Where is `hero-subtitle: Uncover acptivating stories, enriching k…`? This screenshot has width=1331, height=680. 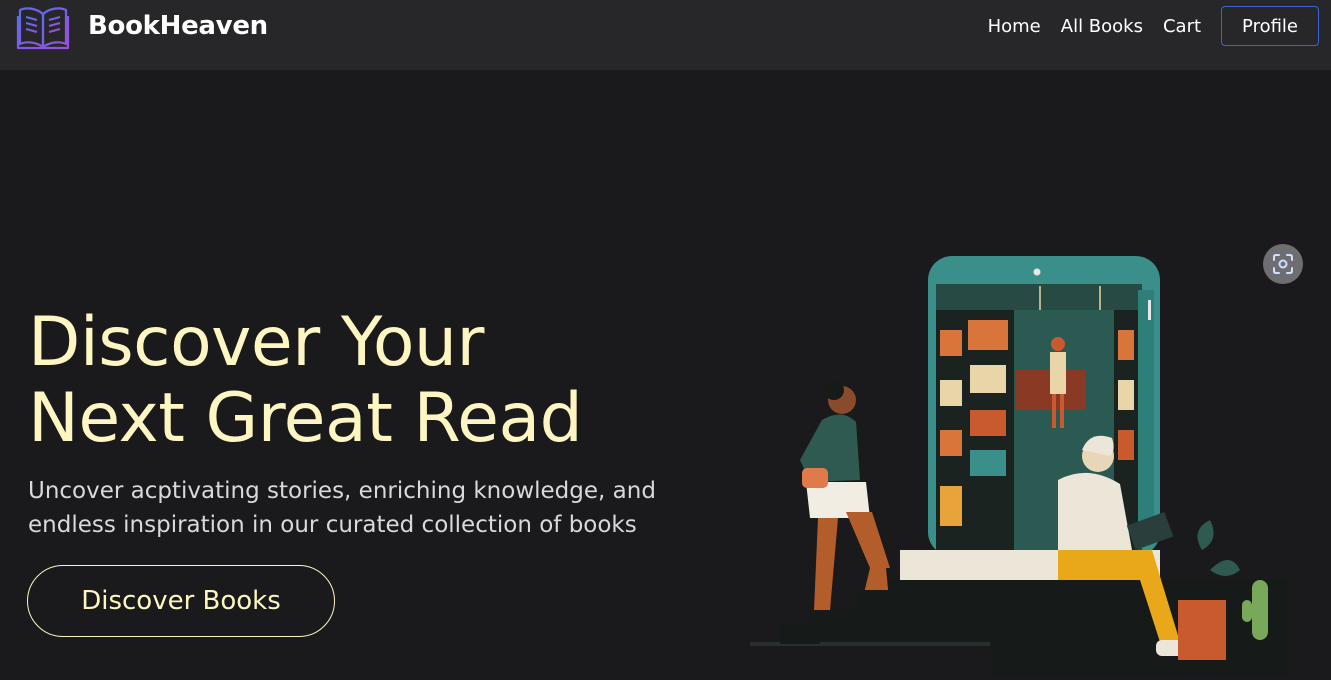
hero-subtitle: Uncover acptivating stories, enriching k… is located at coordinates (348, 508).